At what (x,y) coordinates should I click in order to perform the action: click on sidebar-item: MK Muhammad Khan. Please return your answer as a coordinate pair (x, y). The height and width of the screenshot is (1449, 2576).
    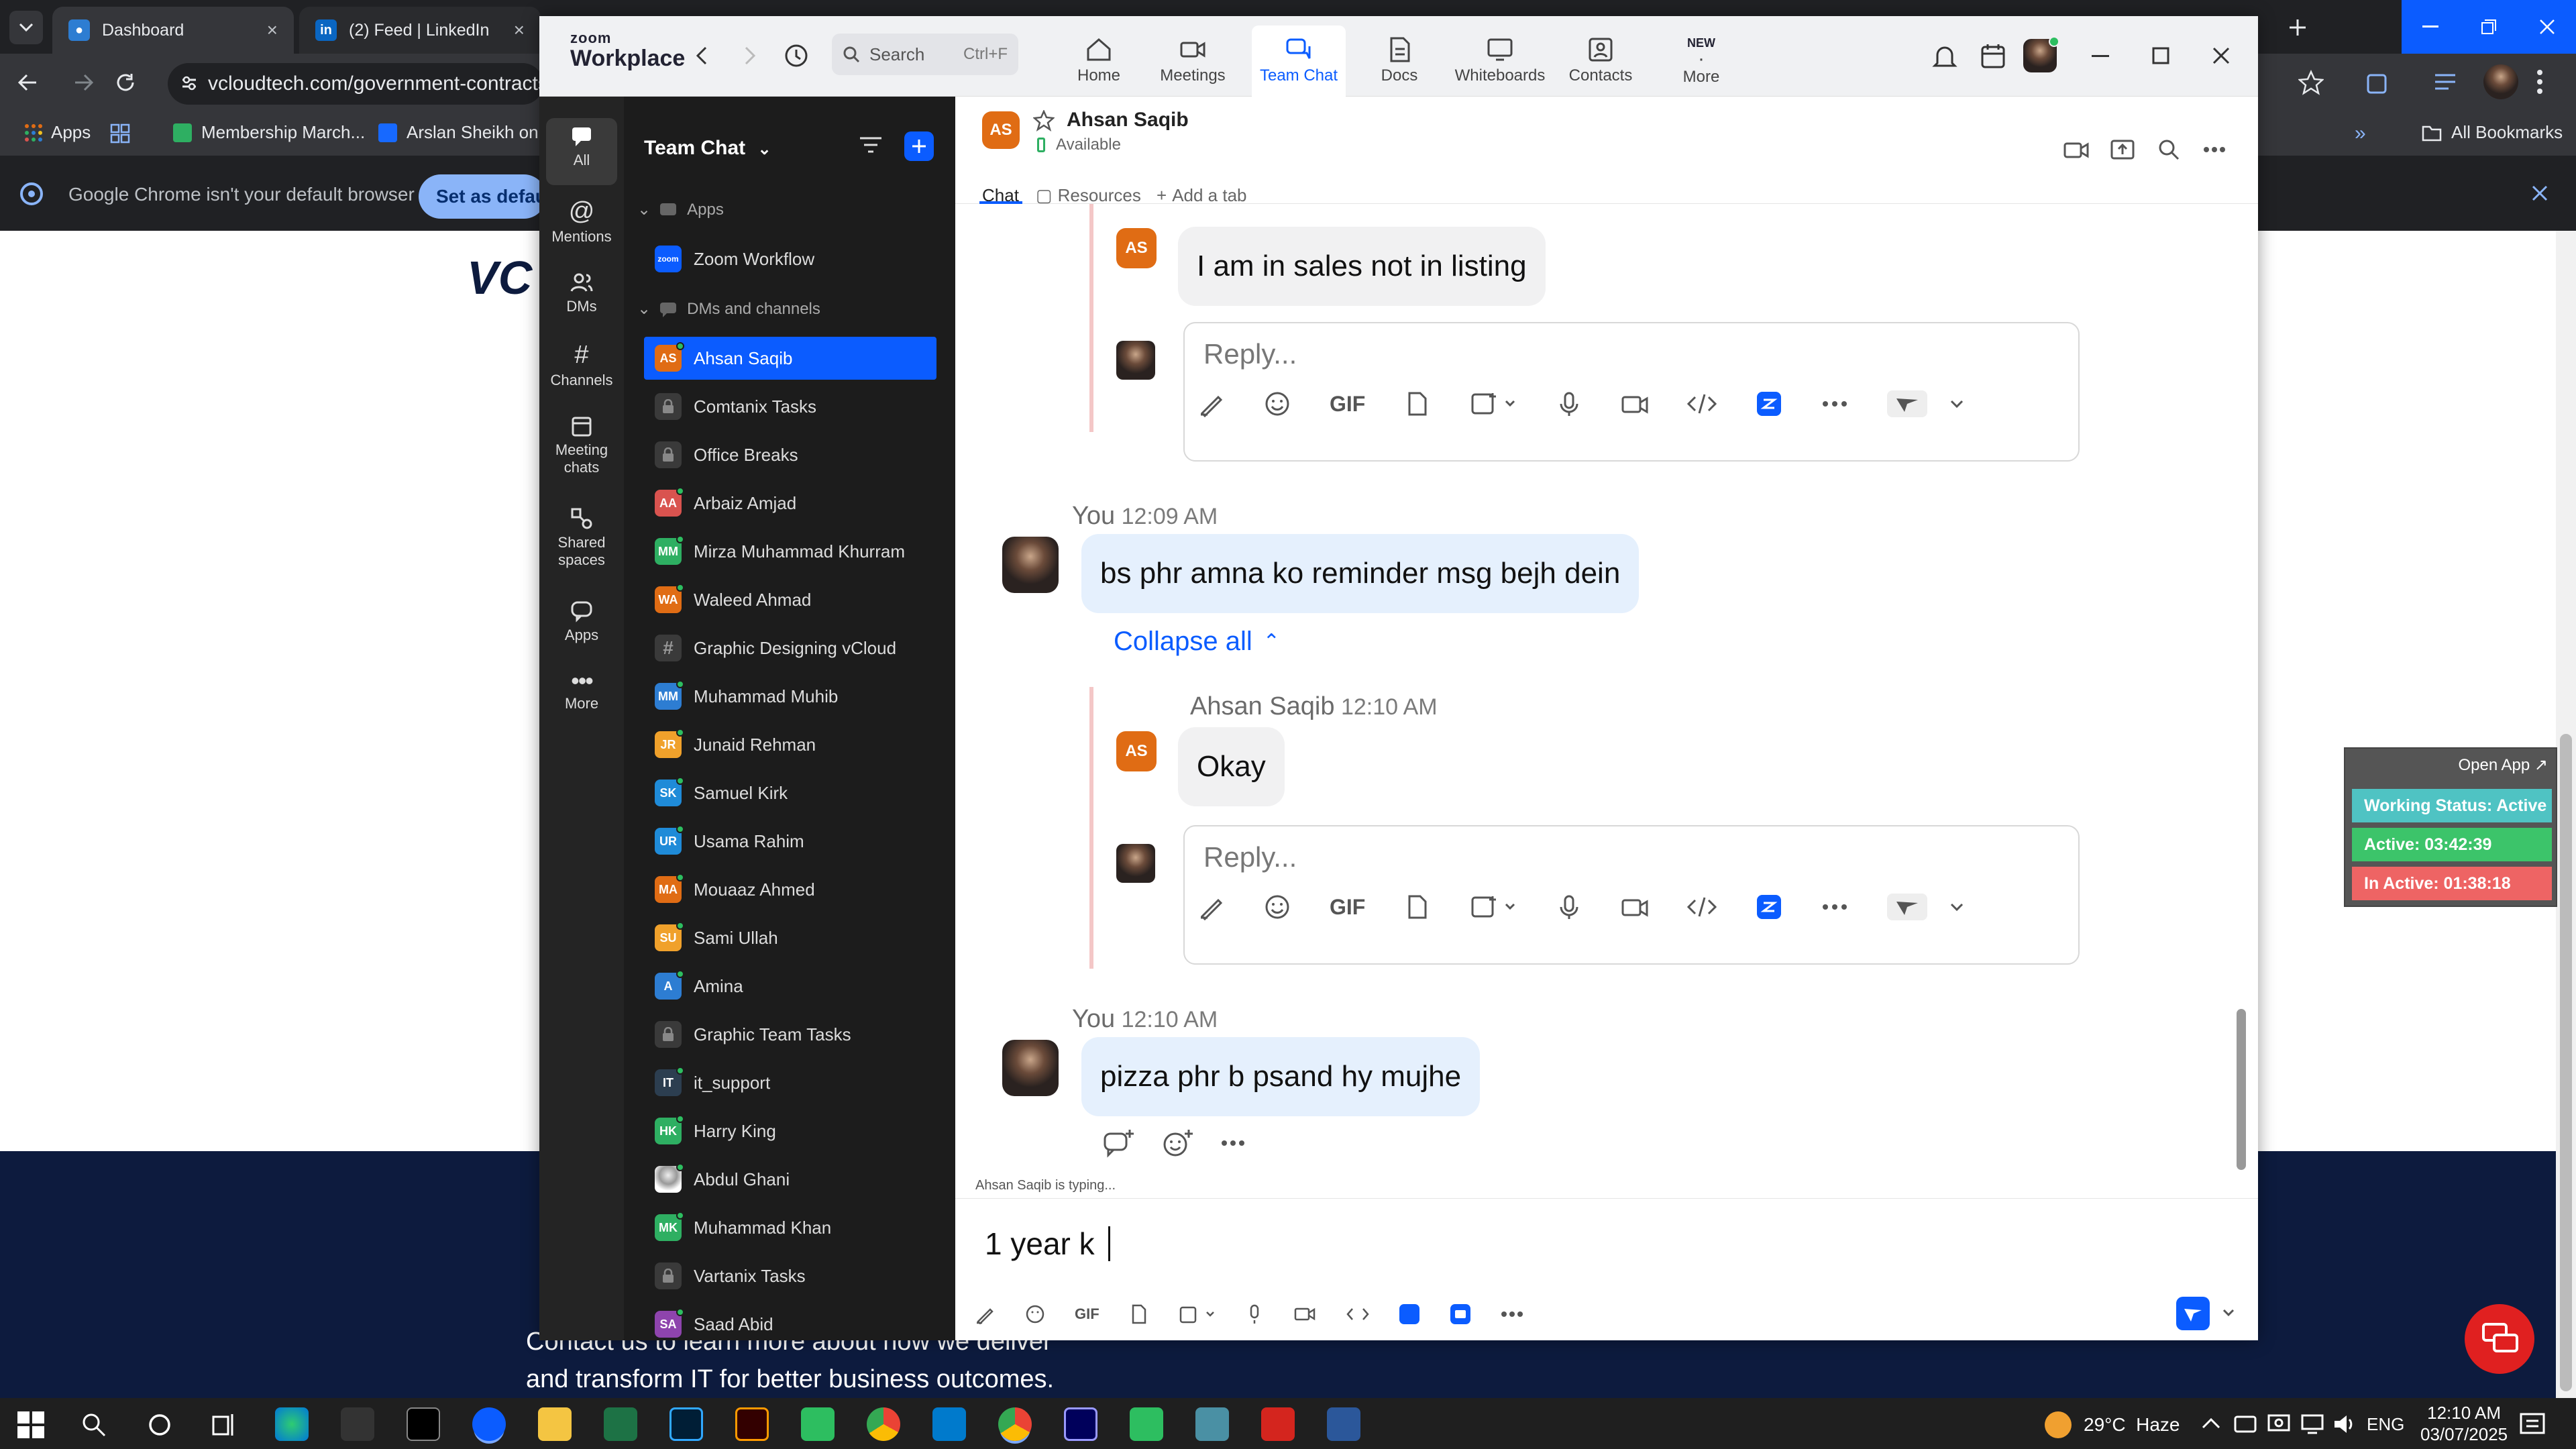
    Looking at the image, I should click on (790, 1227).